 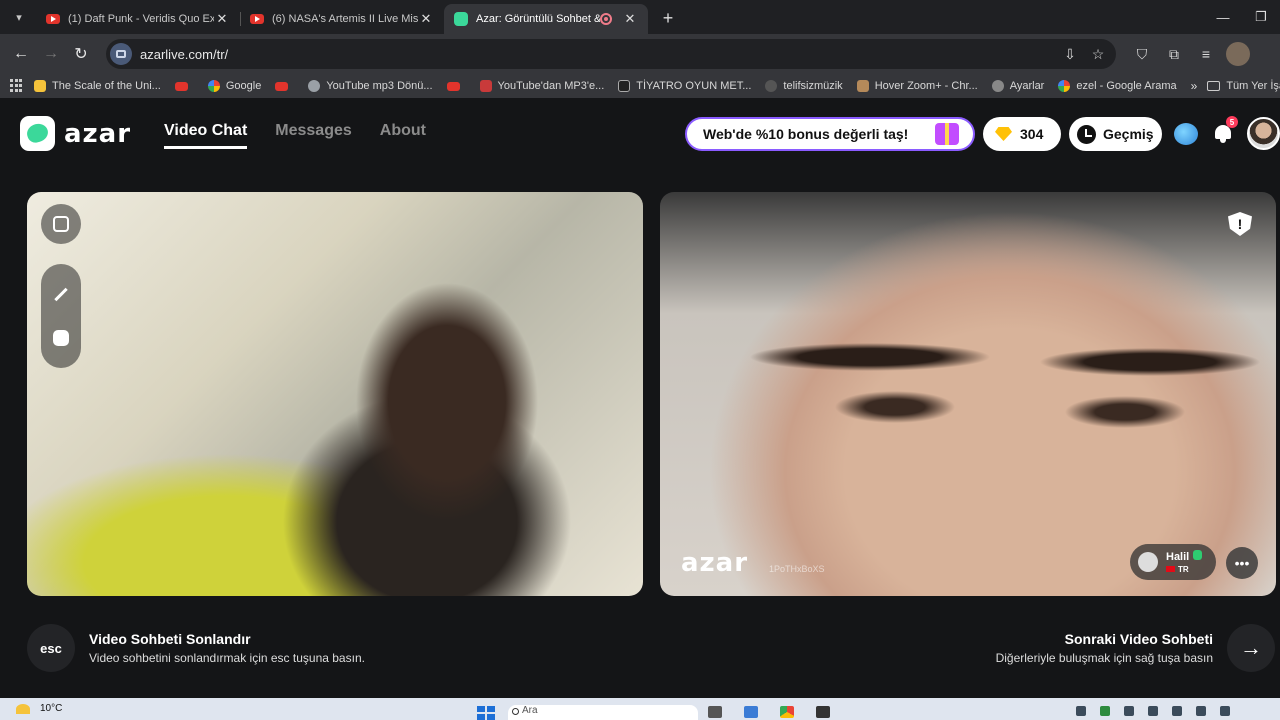 I want to click on weather-icon, so click(x=23, y=708).